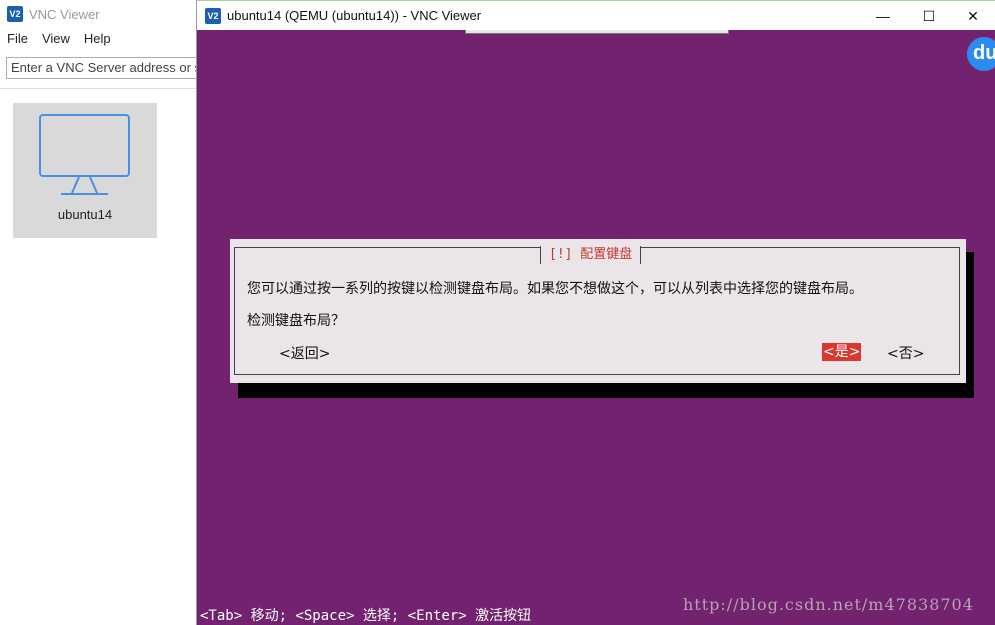 Image resolution: width=995 pixels, height=625 pixels. Describe the element at coordinates (304, 353) in the screenshot. I see `back-button: <返回>` at that location.